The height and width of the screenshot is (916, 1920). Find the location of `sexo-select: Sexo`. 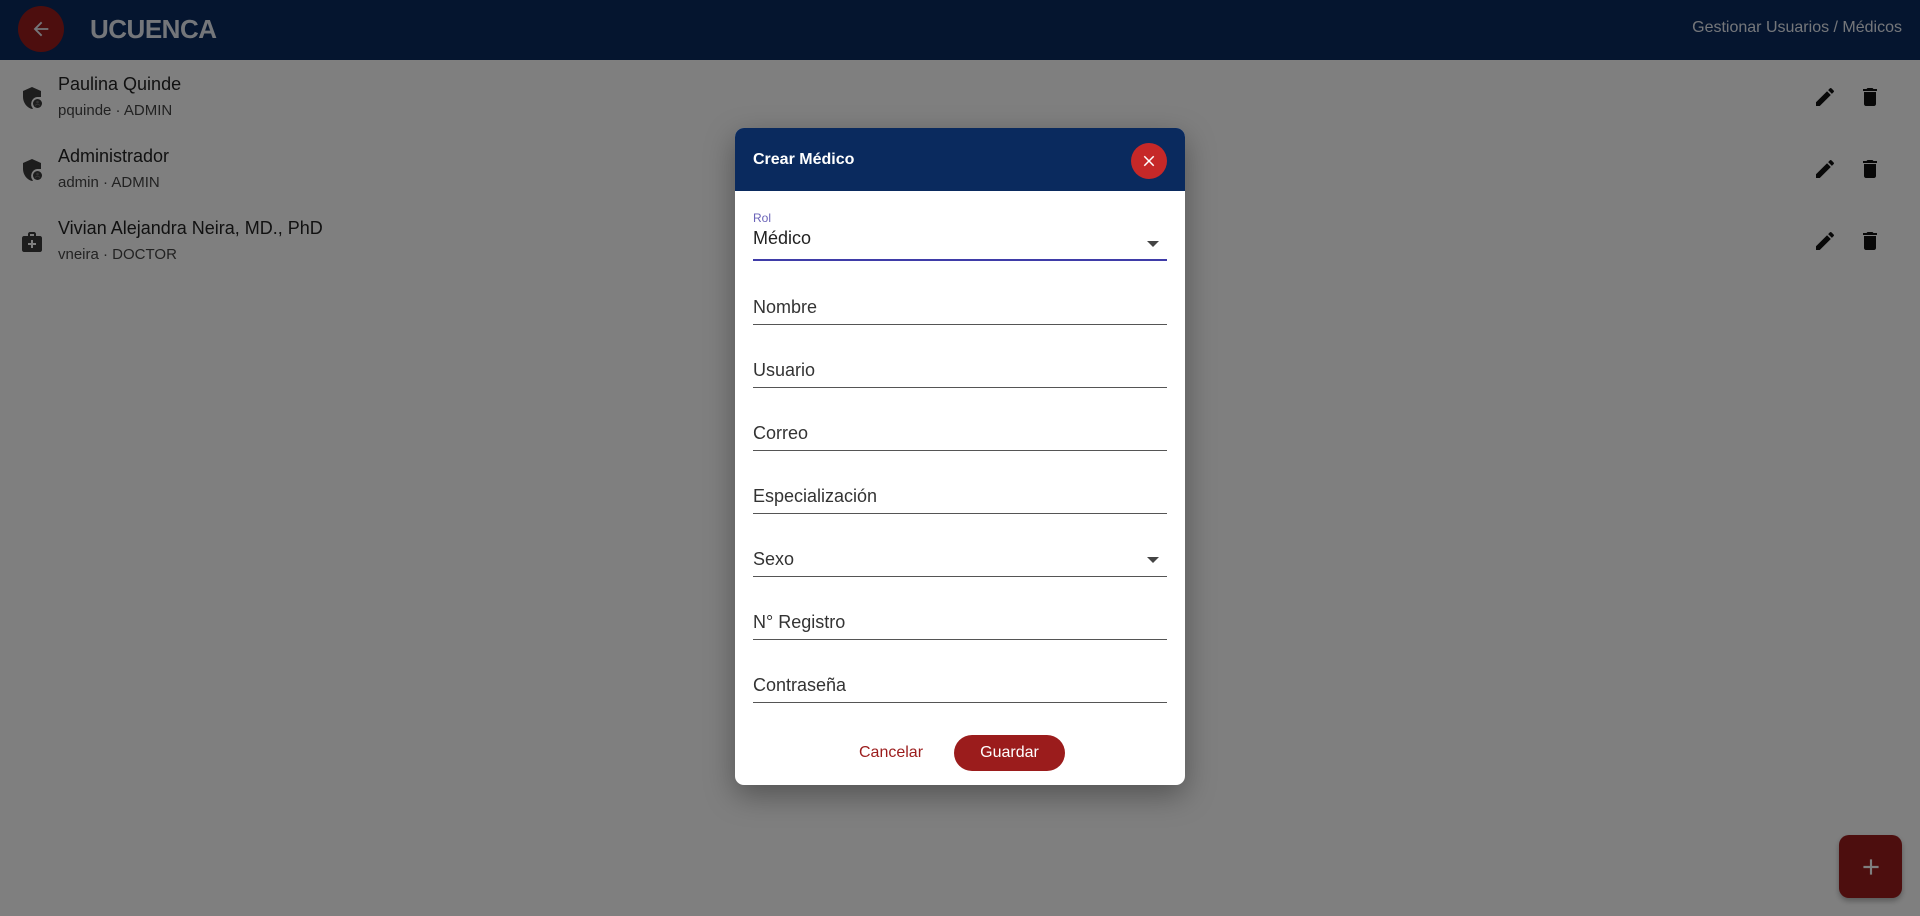

sexo-select: Sexo is located at coordinates (960, 552).